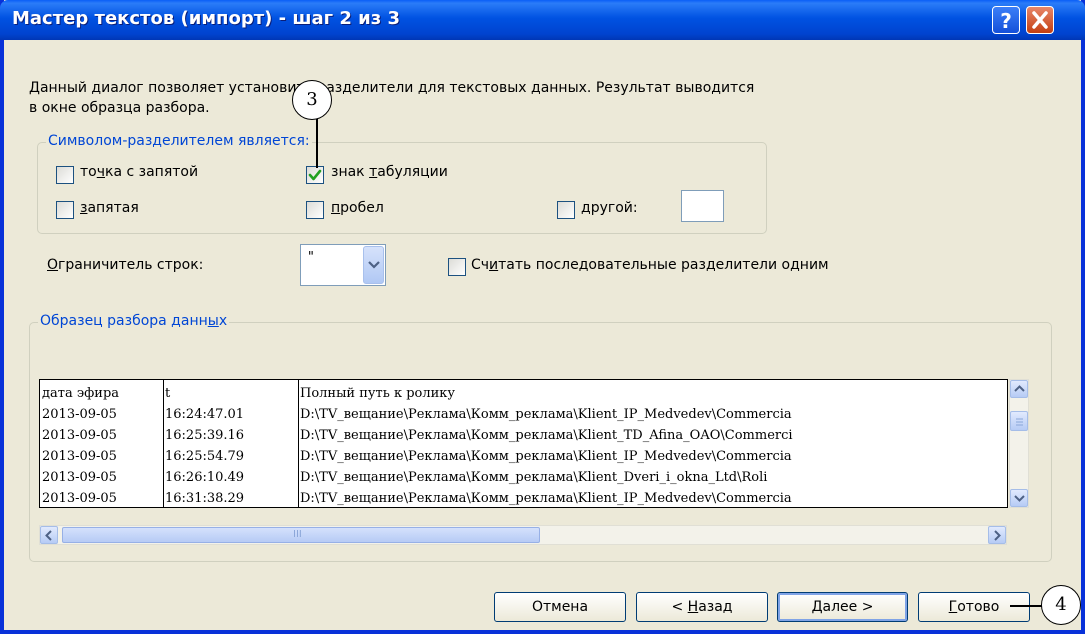 The image size is (1085, 634). What do you see at coordinates (402, 183) in the screenshot?
I see `delimiter-group: Символом-разделителем является:` at bounding box center [402, 183].